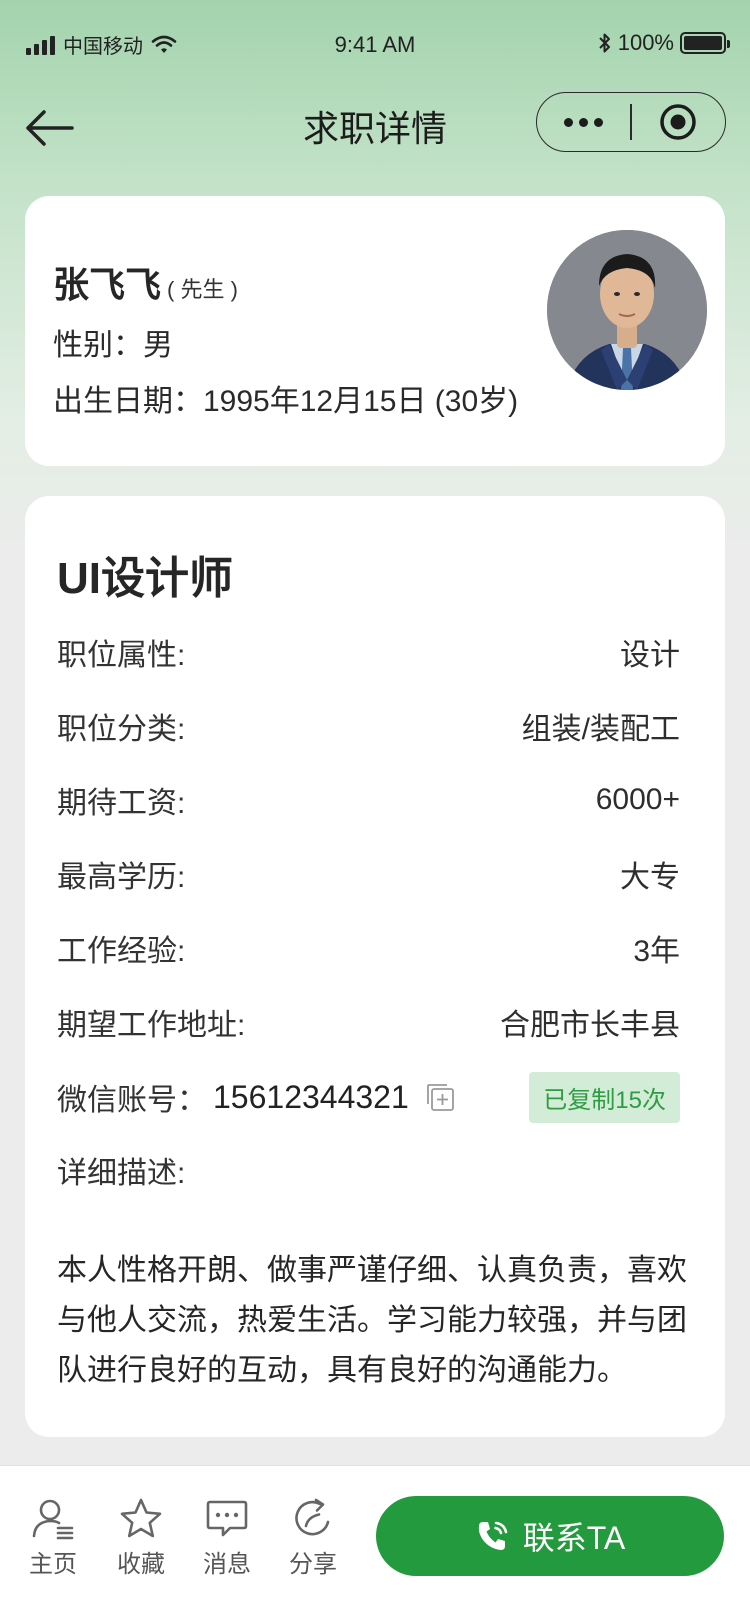  I want to click on copy-count-badge: 已复制15次, so click(604, 1097).